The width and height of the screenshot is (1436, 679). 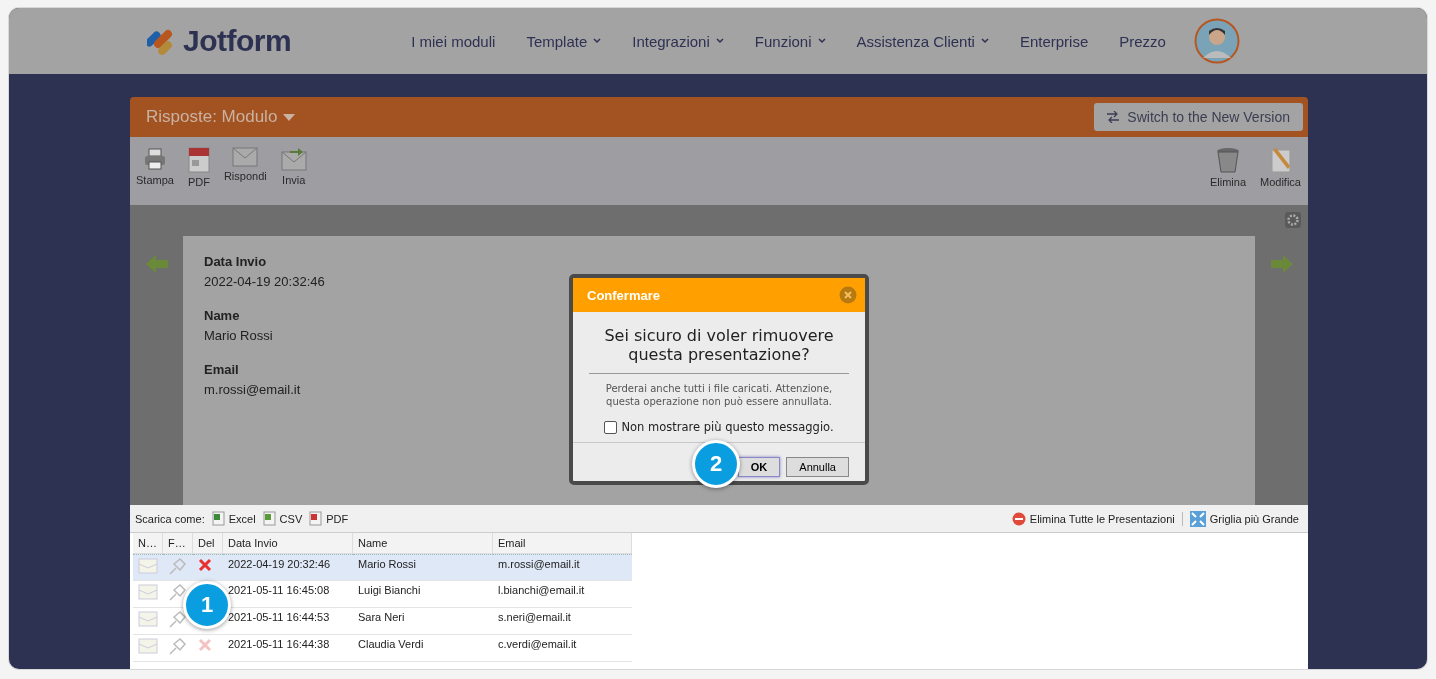 I want to click on logo-text: Jotform, so click(x=237, y=41).